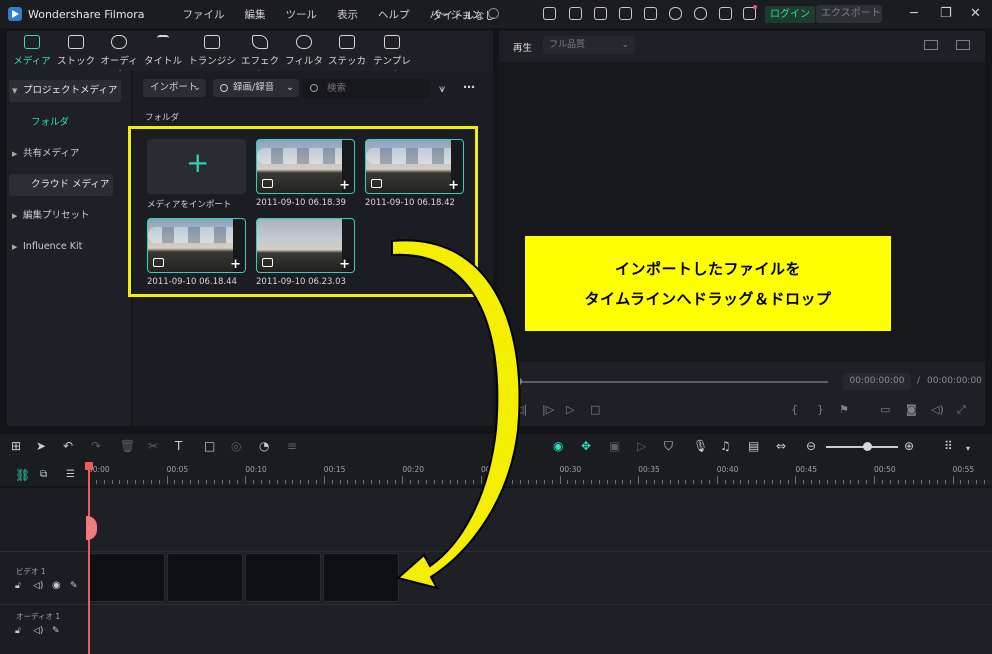 The width and height of the screenshot is (992, 654). I want to click on curved-arrow-shape, so click(456, 414).